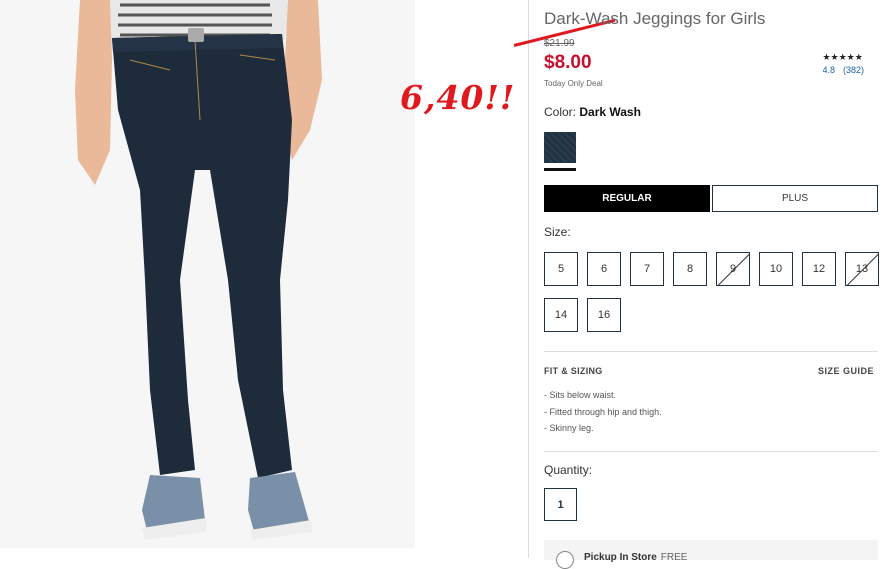 This screenshot has width=890, height=569. Describe the element at coordinates (711, 198) in the screenshot. I see `fit-tabs: REGULAR PLUS` at that location.